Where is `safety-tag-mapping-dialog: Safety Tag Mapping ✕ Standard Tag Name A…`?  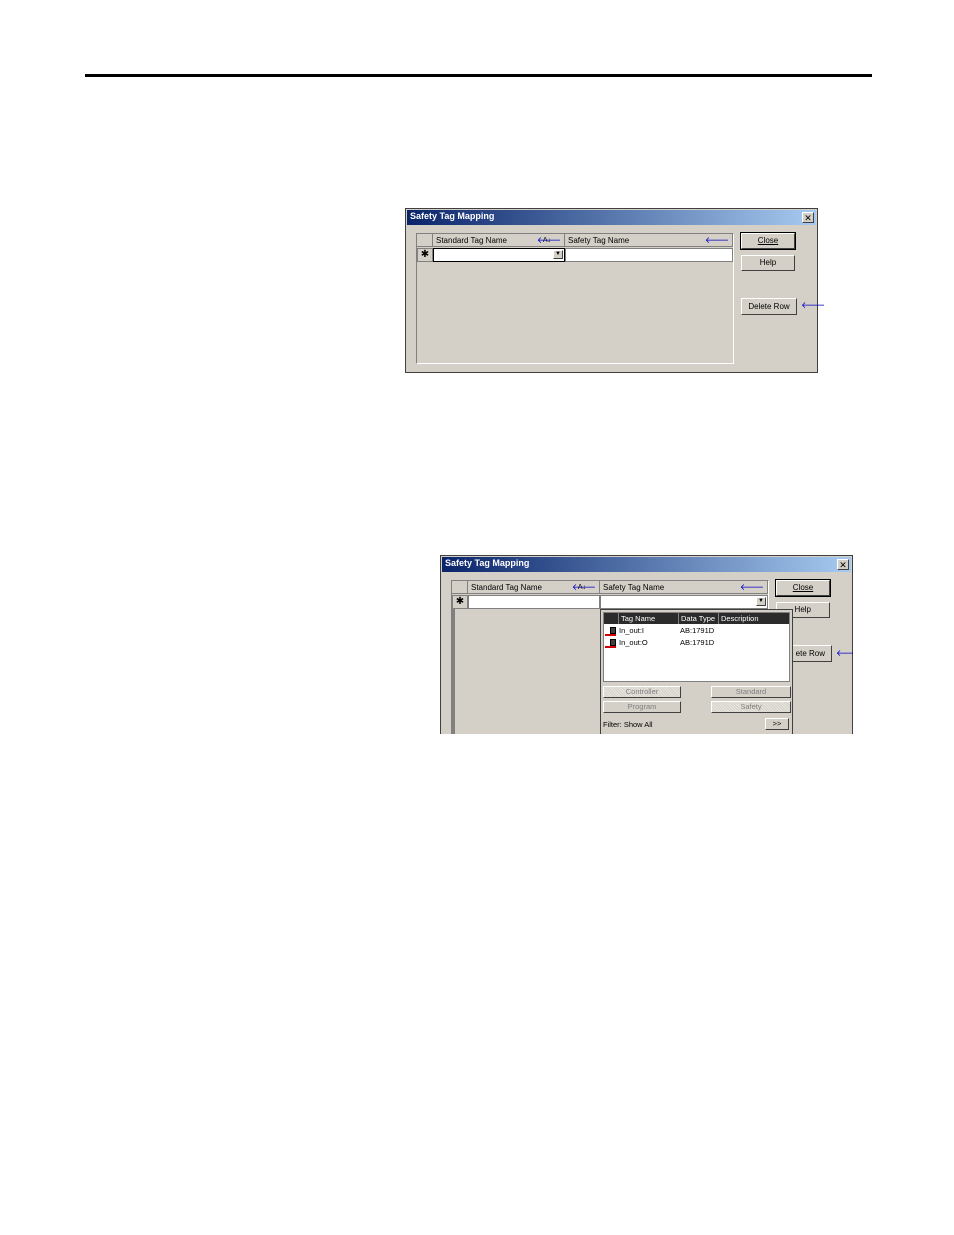
safety-tag-mapping-dialog: Safety Tag Mapping ✕ Standard Tag Name A… is located at coordinates (615, 290).